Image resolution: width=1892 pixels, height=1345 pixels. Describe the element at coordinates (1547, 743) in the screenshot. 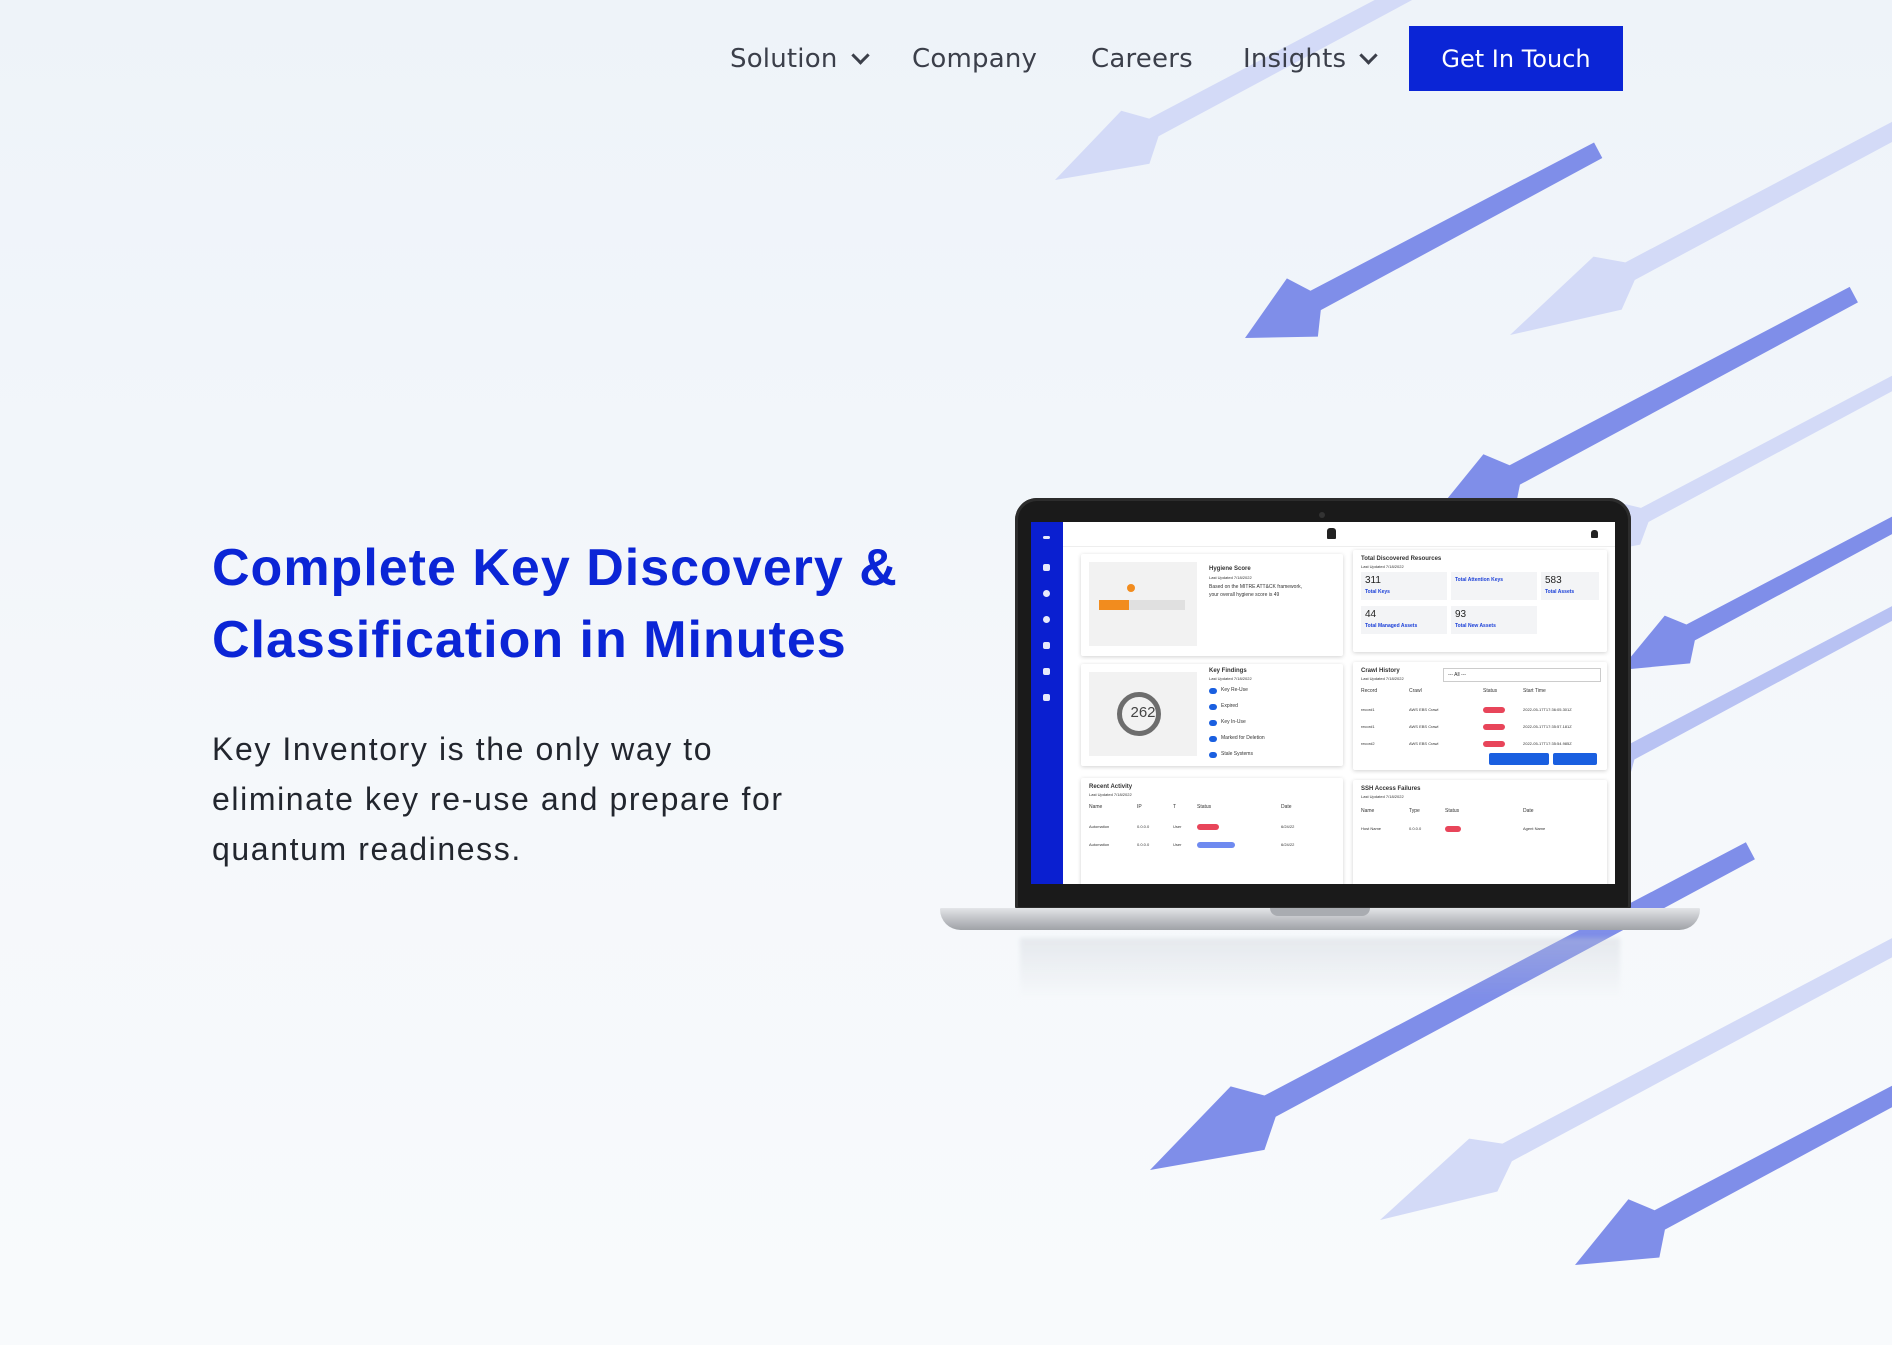

I see `crawl-start: 2022-05-17T17:35:54.985Z` at that location.